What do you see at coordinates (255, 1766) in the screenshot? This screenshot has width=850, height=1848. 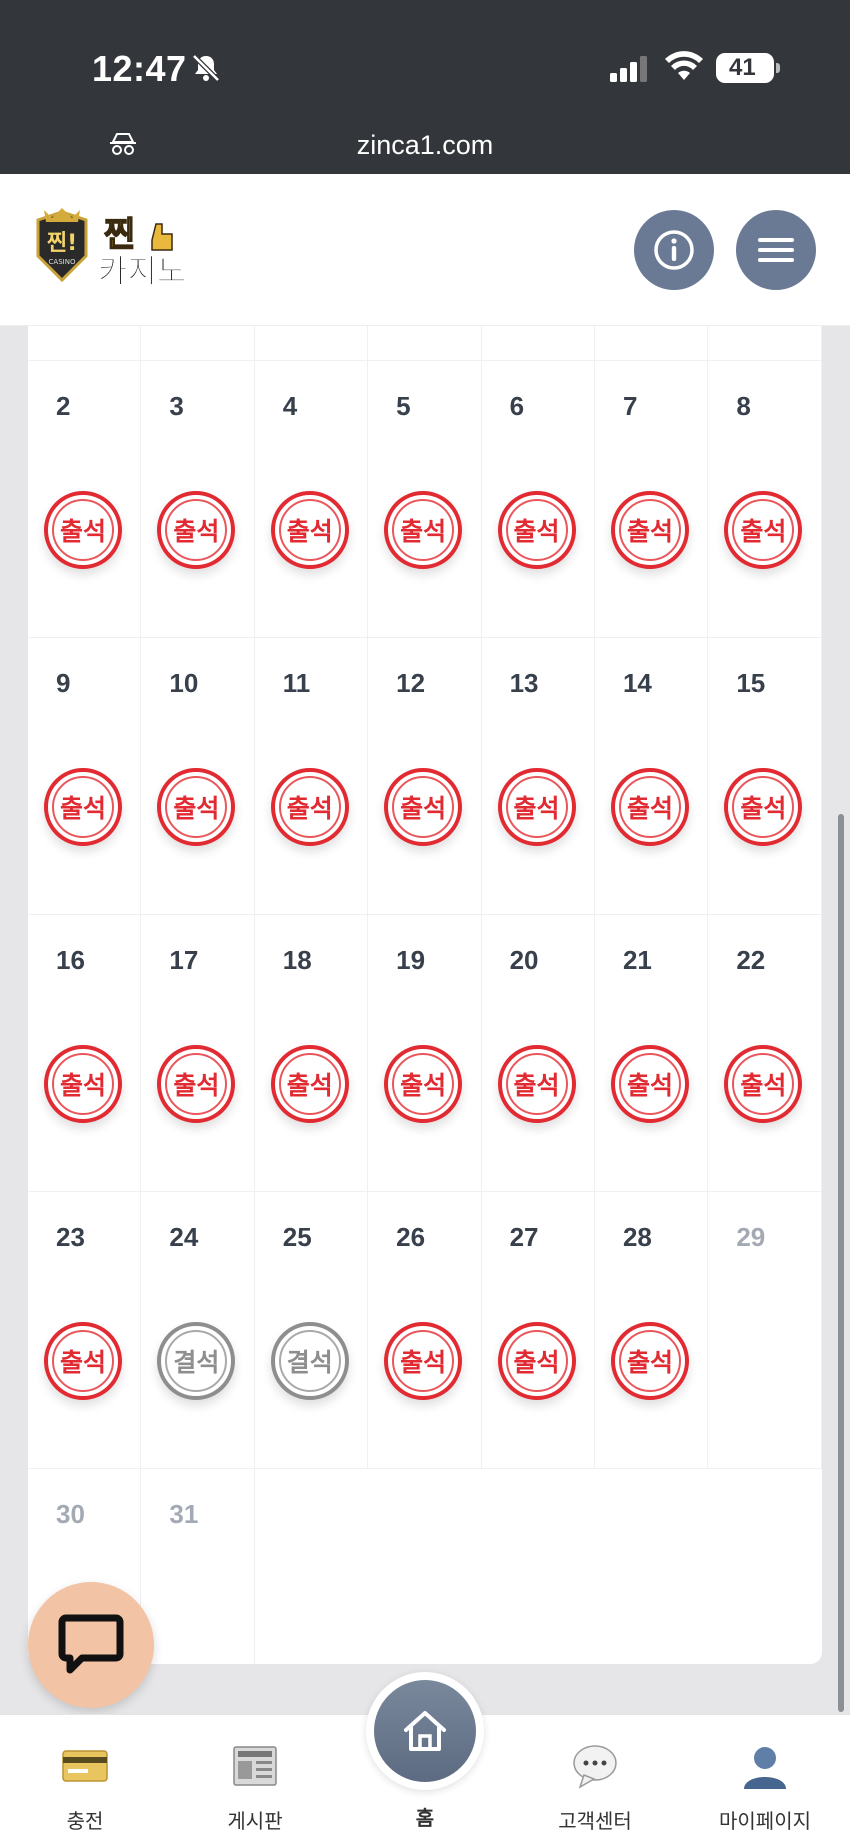 I see `newspaper-icon` at bounding box center [255, 1766].